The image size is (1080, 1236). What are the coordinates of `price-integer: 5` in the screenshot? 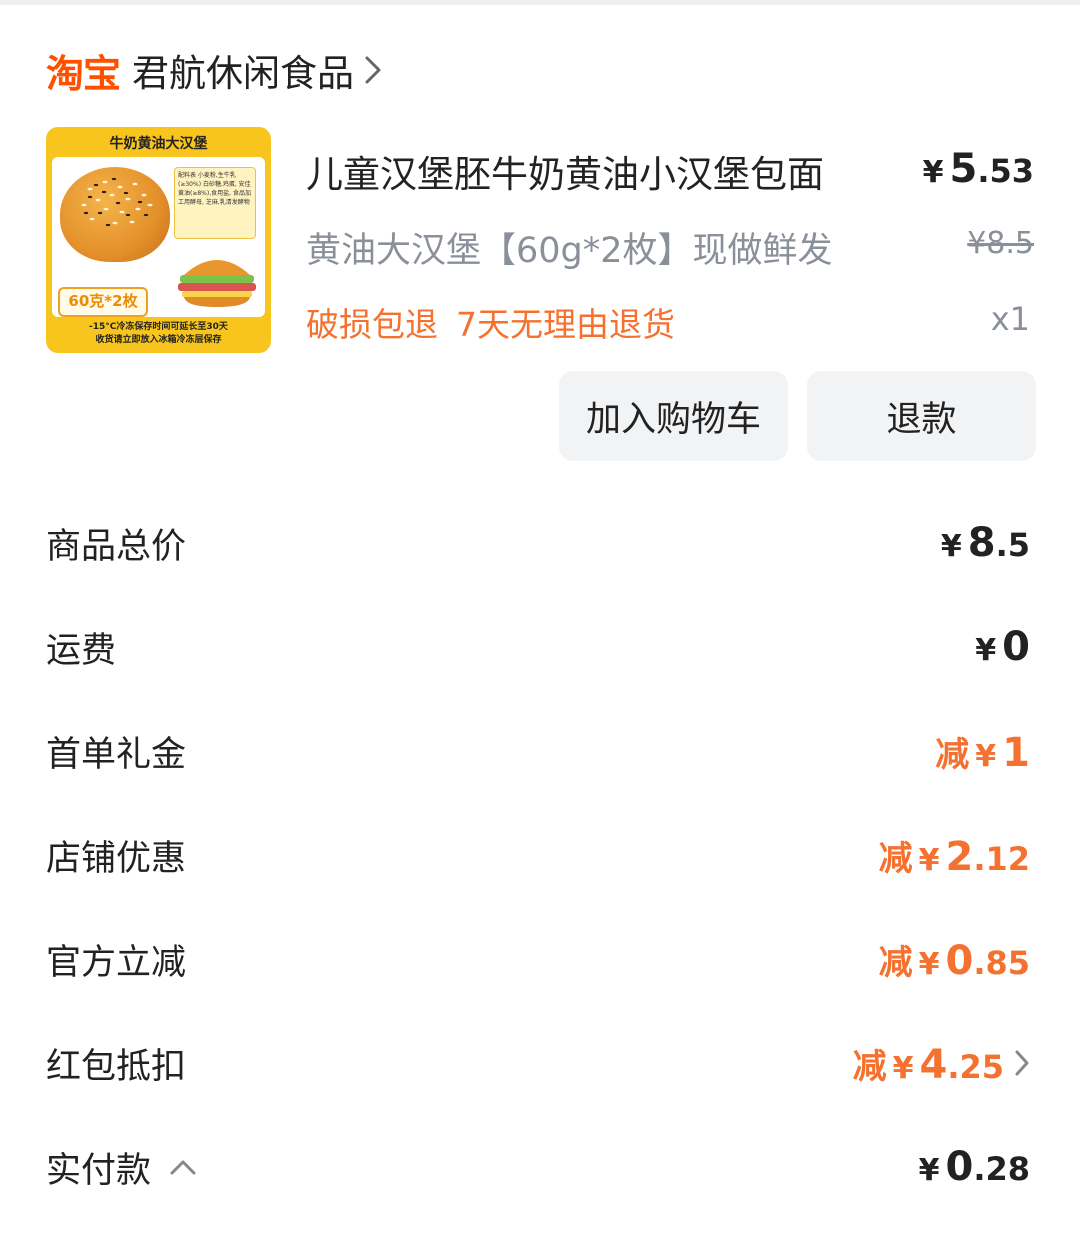 It's located at (963, 169).